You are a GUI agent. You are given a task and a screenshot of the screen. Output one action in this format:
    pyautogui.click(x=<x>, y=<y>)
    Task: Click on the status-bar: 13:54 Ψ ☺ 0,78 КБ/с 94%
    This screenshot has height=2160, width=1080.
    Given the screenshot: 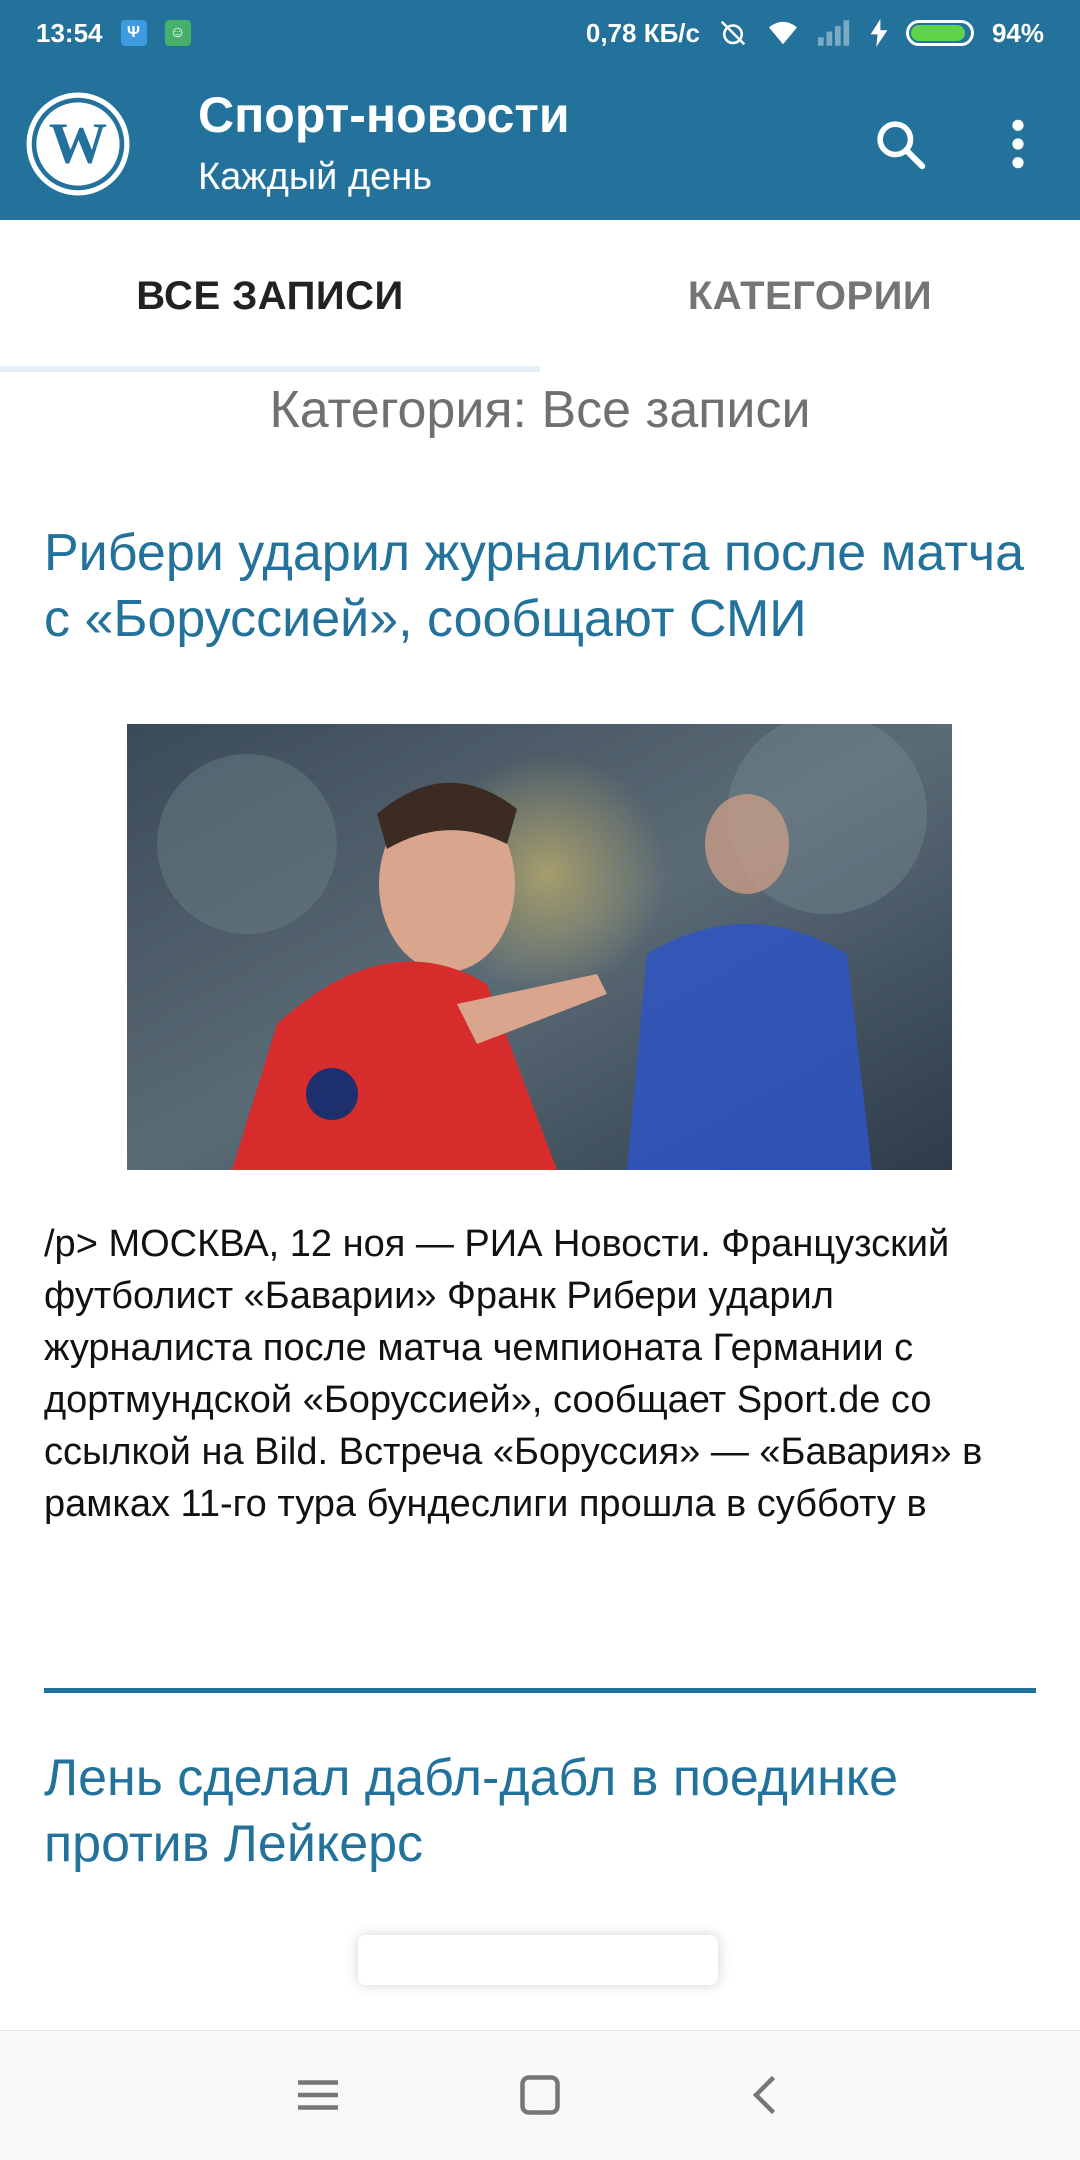 What is the action you would take?
    pyautogui.click(x=540, y=33)
    